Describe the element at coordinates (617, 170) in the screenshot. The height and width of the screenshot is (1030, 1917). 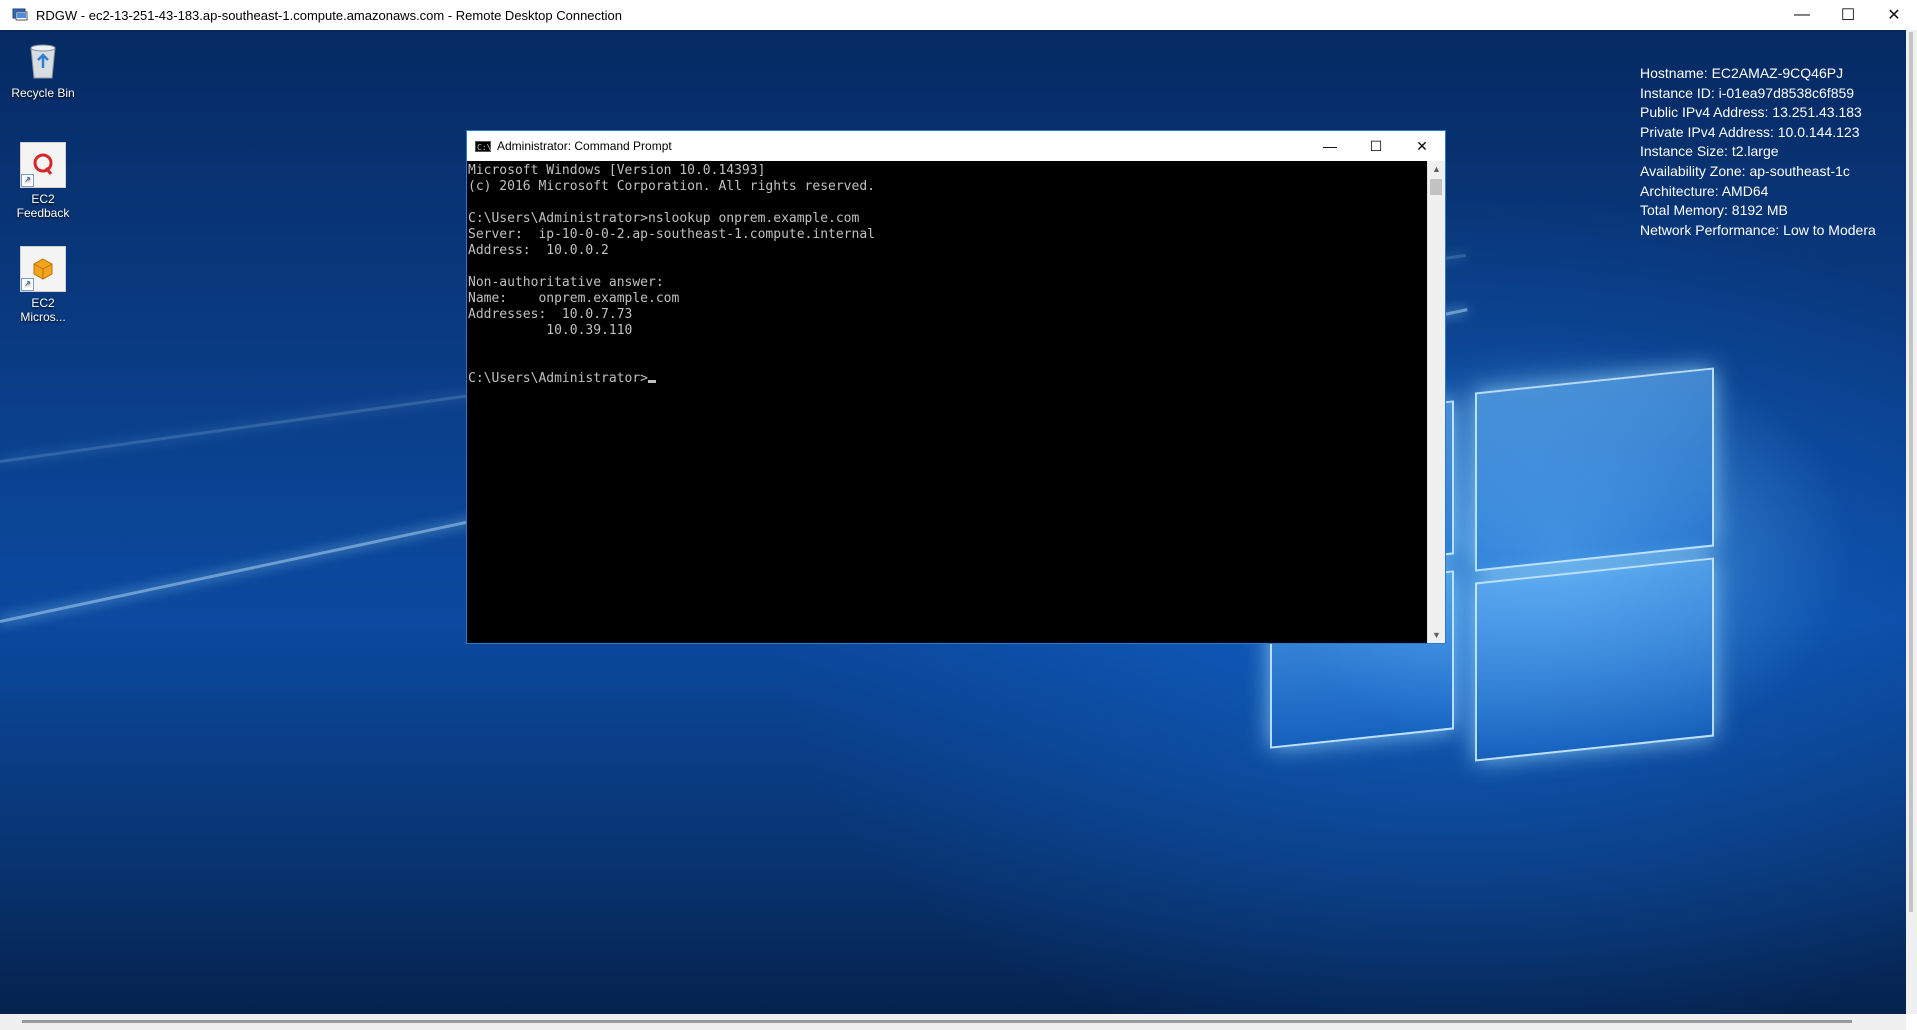
I see `console-line: Microsoft Windows [Version 10.0.14393]` at that location.